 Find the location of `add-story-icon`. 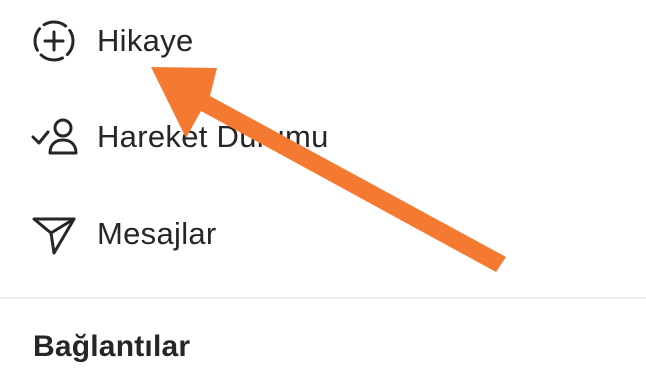

add-story-icon is located at coordinates (54, 41).